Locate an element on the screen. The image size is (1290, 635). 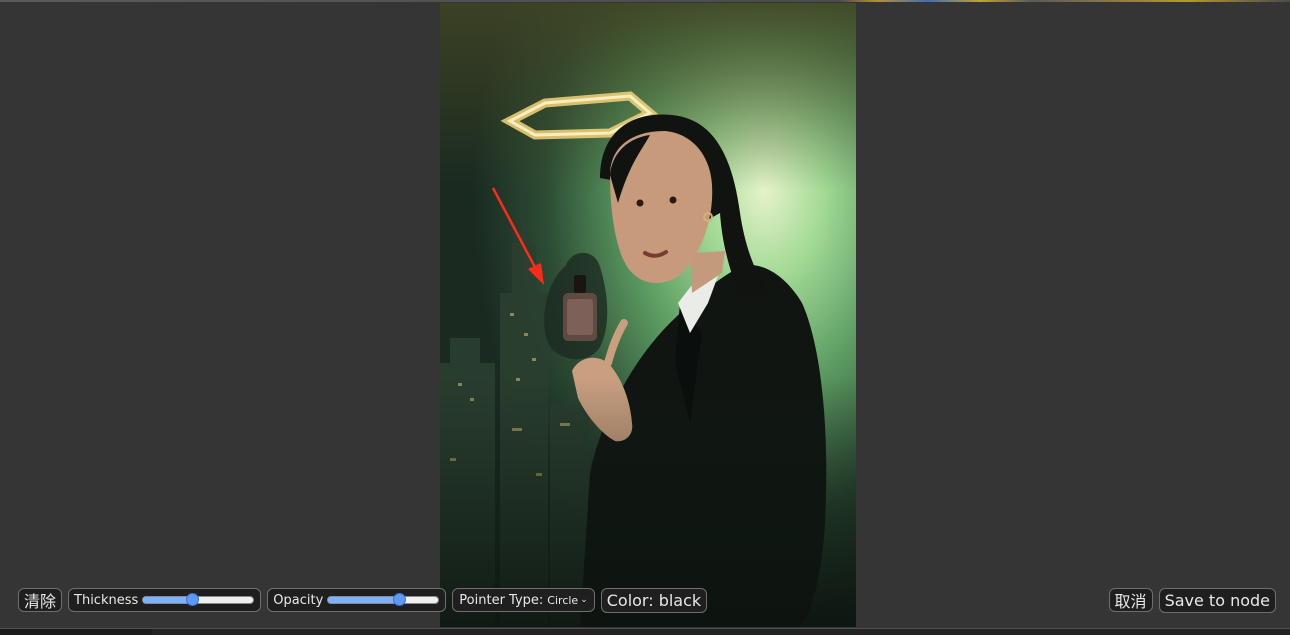
opacity-slider-fill is located at coordinates (364, 600).